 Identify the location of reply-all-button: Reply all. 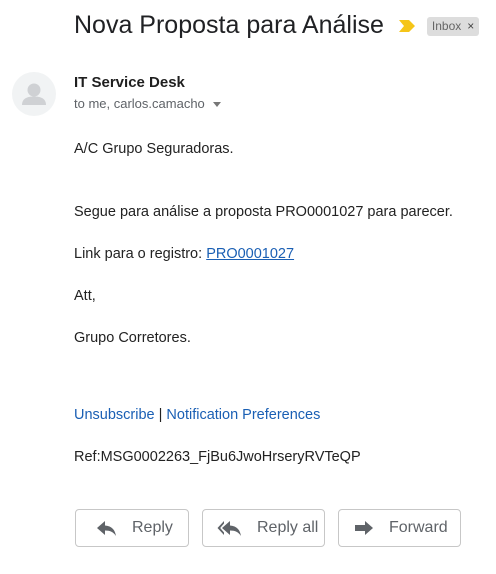
(263, 528).